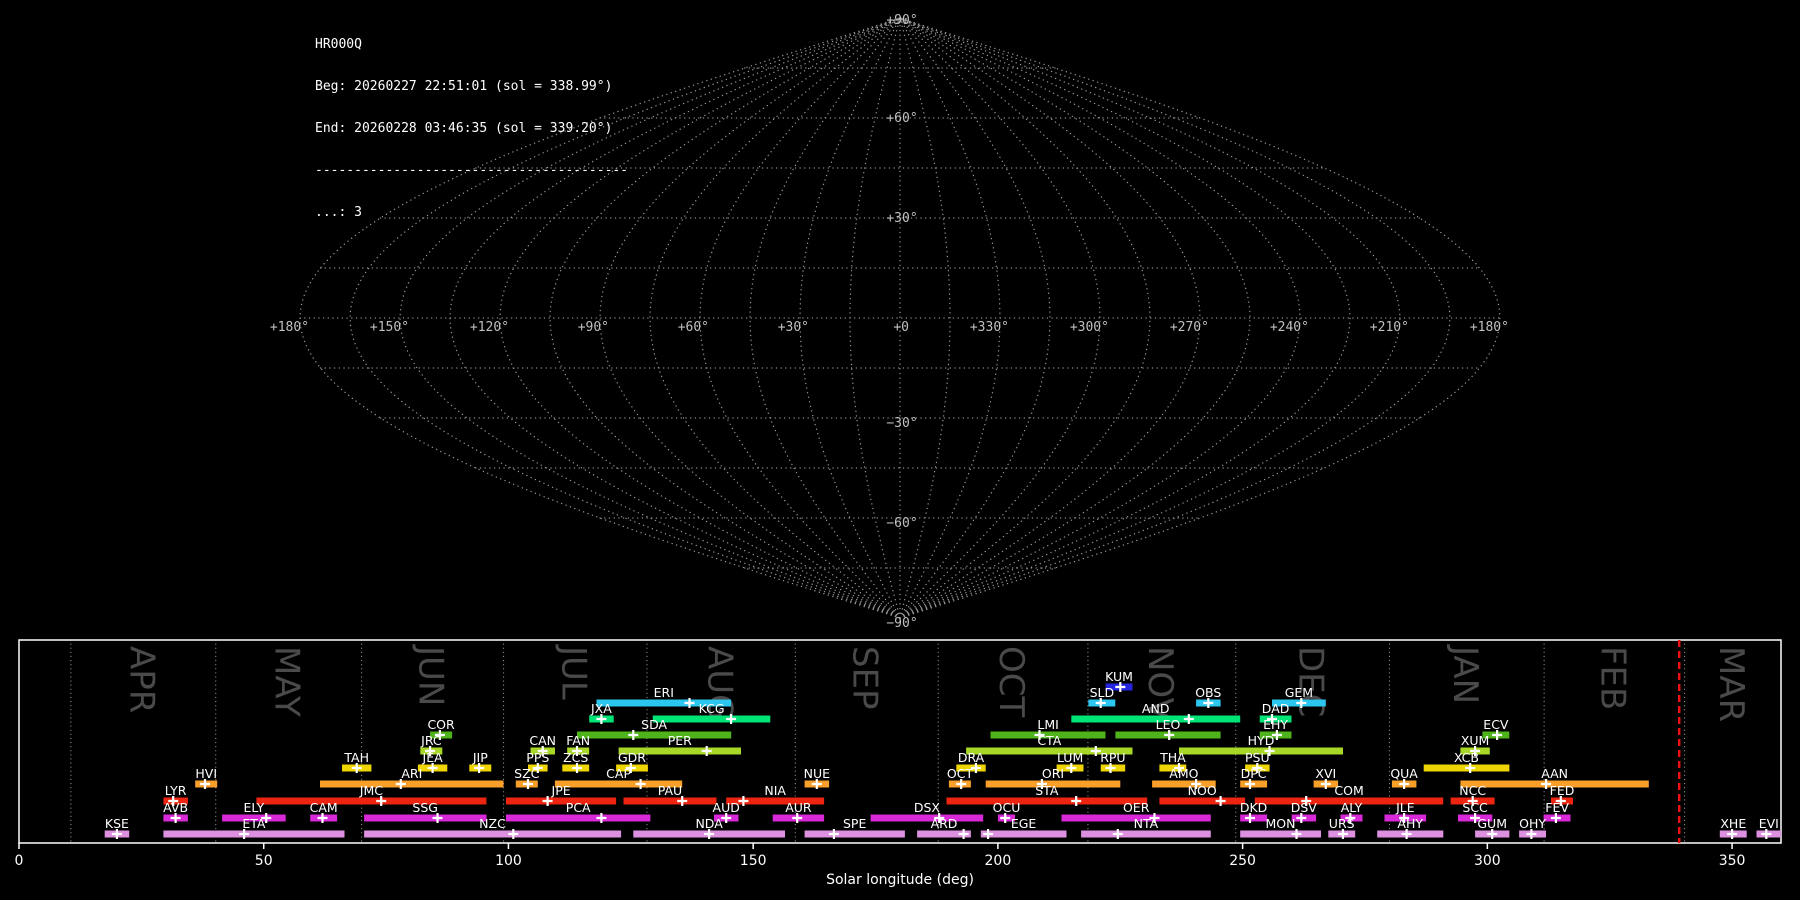 This screenshot has width=1800, height=900. What do you see at coordinates (1465, 674) in the screenshot?
I see `month-label-jan: JAN` at bounding box center [1465, 674].